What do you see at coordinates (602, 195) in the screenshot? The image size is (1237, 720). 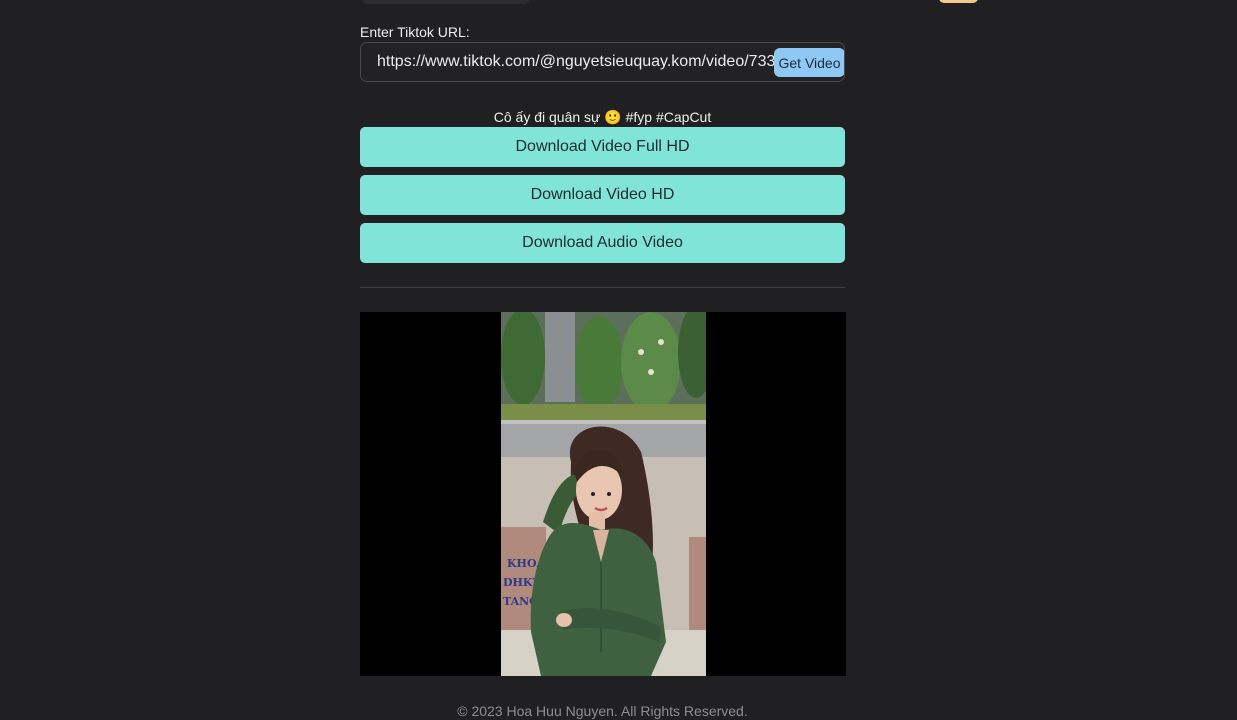 I see `download-hd-button: Download Video HD` at bounding box center [602, 195].